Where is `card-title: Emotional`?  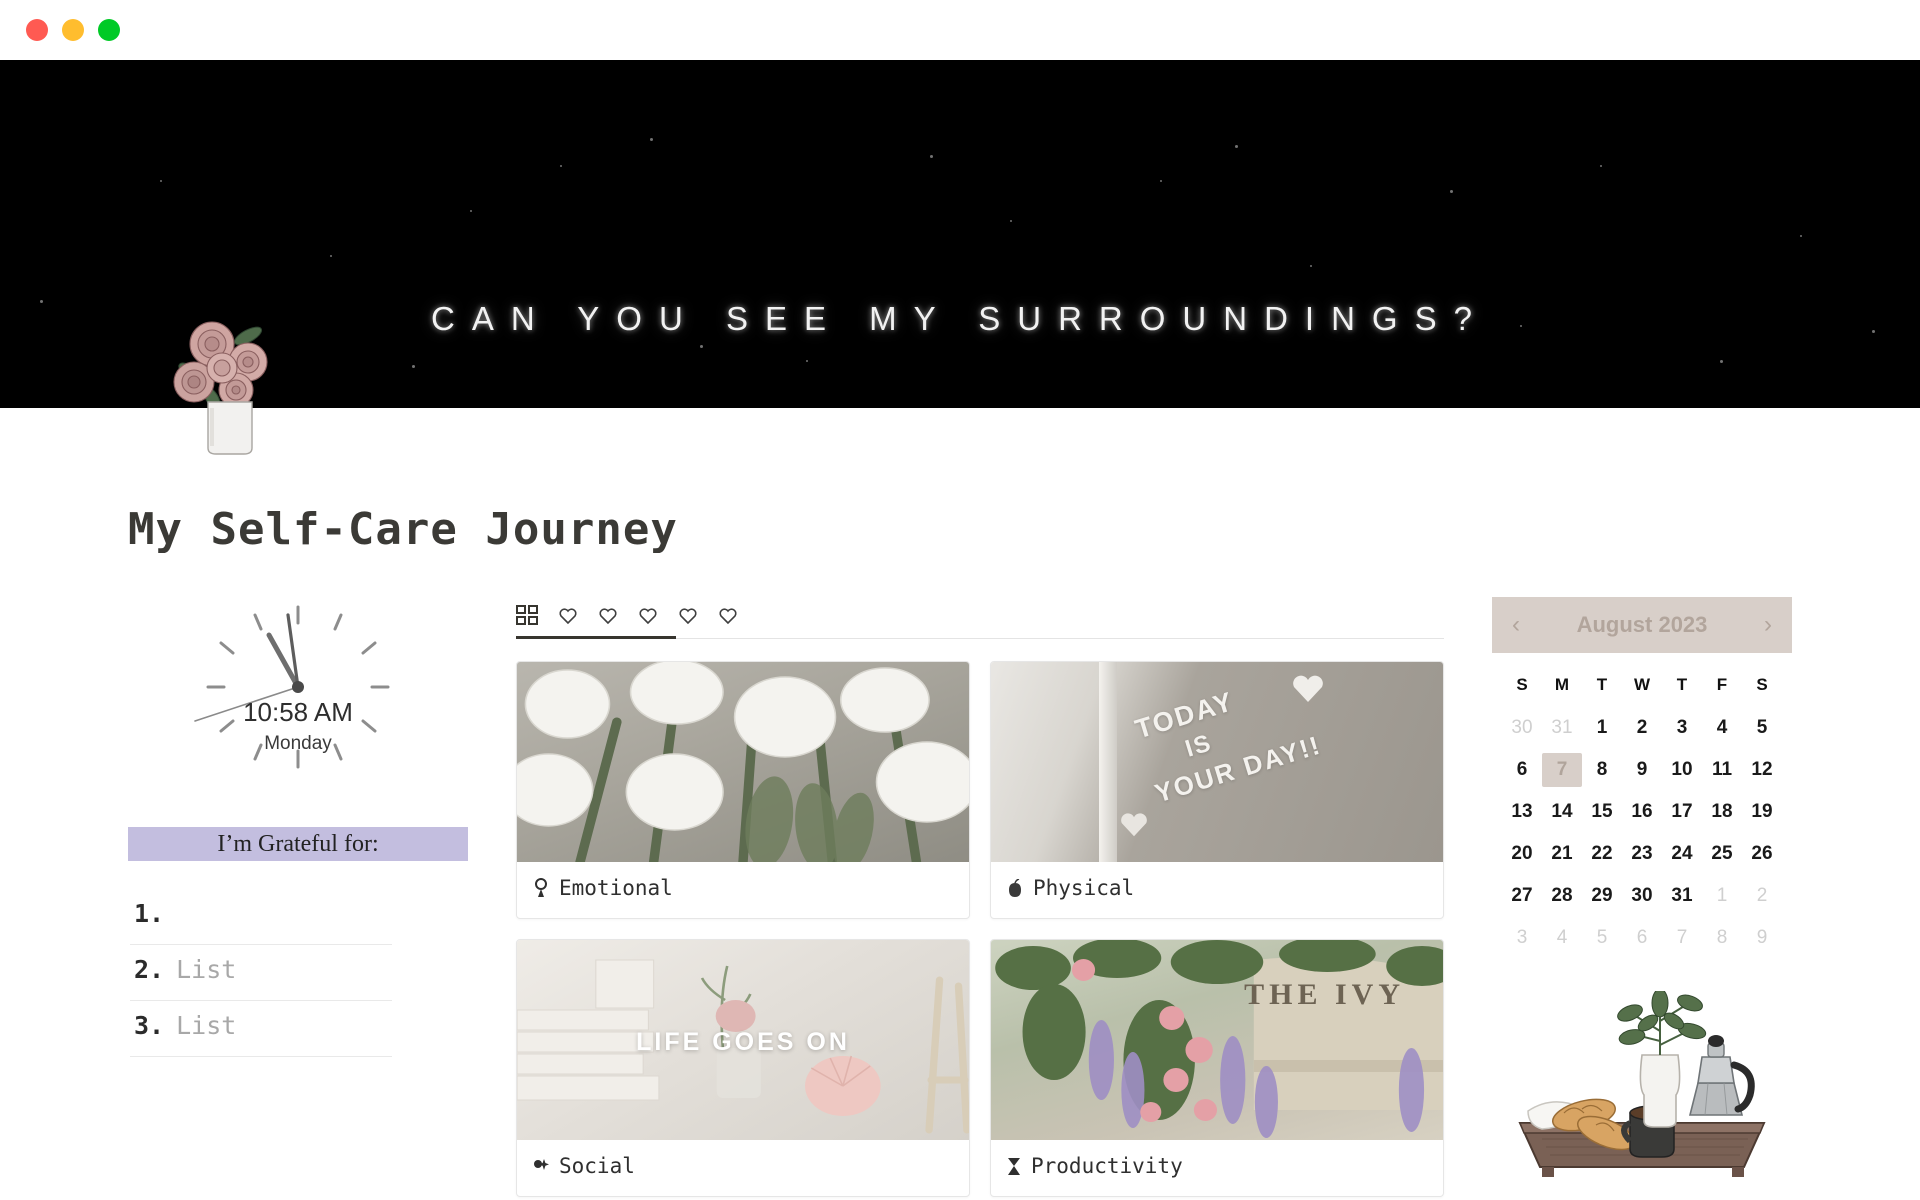 card-title: Emotional is located at coordinates (616, 888).